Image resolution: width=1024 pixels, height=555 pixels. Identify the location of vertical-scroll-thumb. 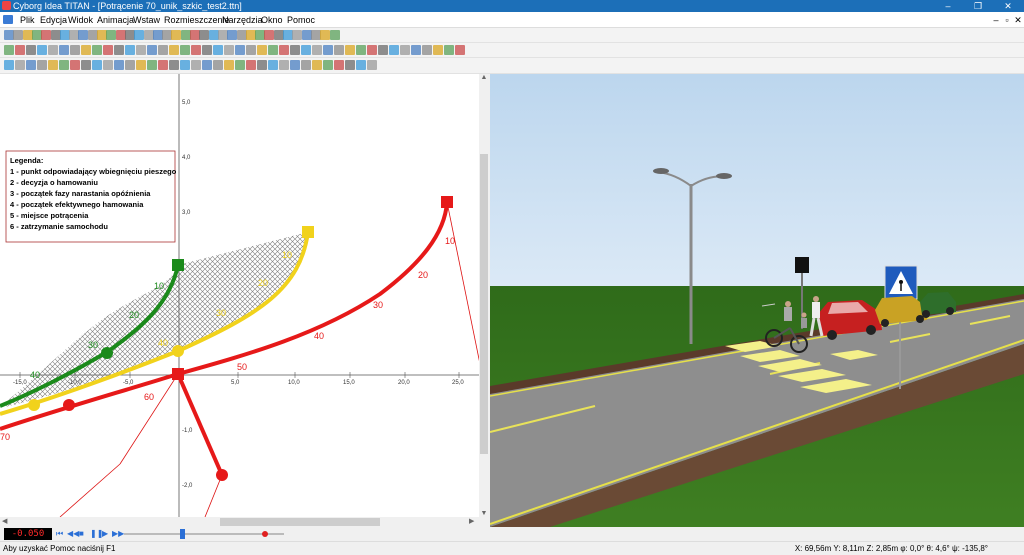
(484, 304).